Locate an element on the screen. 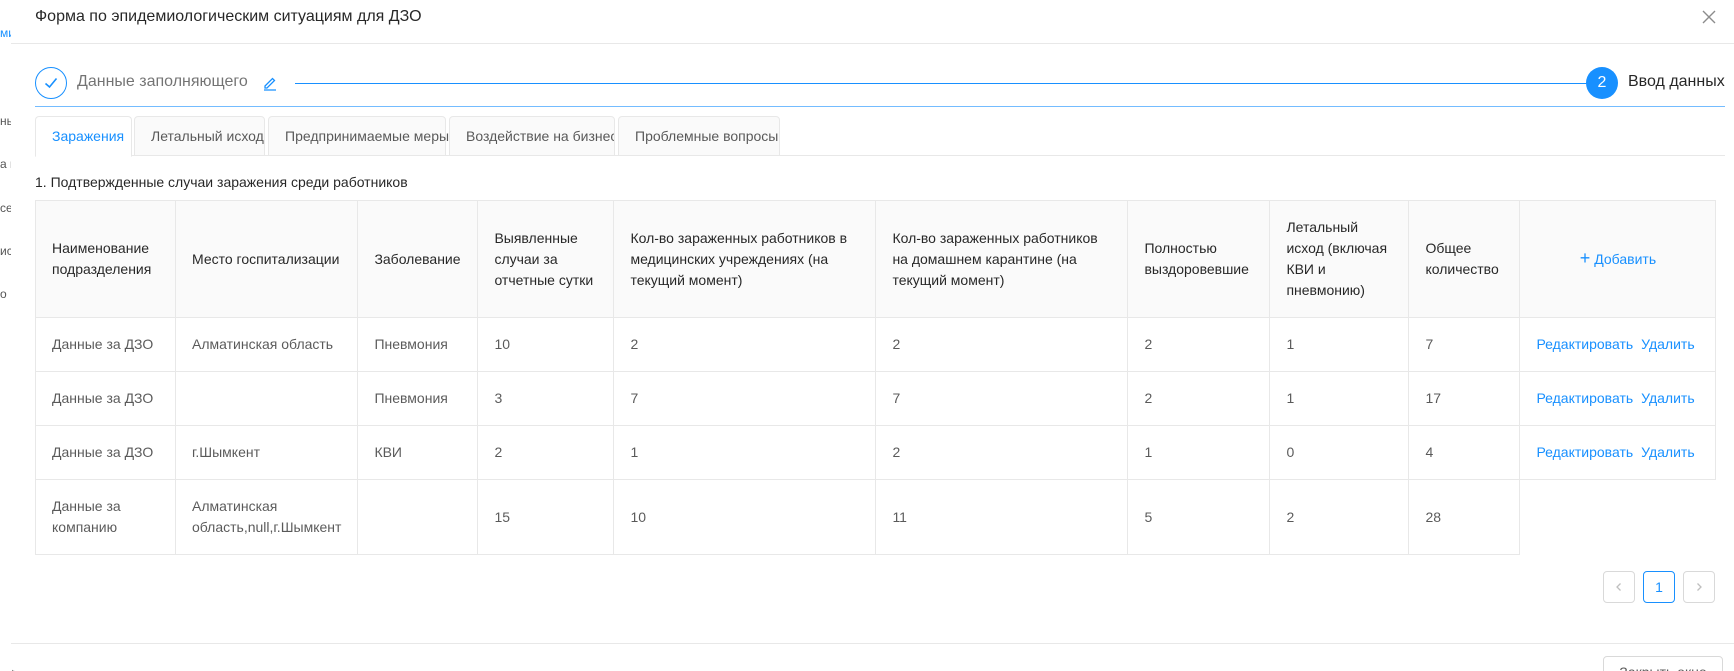 The width and height of the screenshot is (1734, 671). steps: Данные заполняющего 2 Ввод данных is located at coordinates (880, 87).